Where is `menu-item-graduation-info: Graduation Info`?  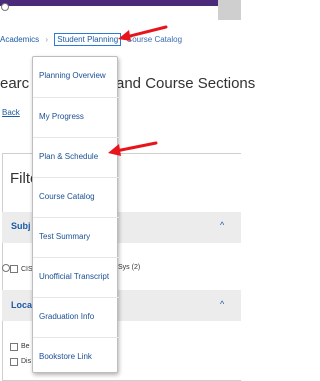 menu-item-graduation-info: Graduation Info is located at coordinates (76, 315).